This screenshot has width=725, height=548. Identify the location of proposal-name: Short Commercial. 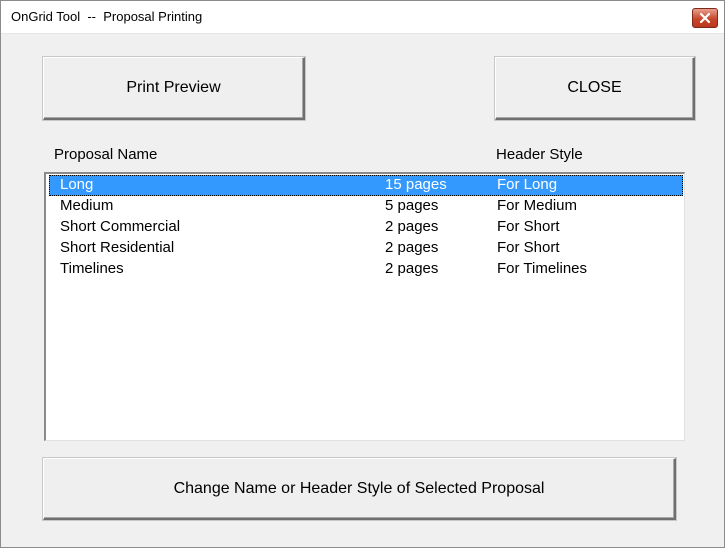
(120, 226).